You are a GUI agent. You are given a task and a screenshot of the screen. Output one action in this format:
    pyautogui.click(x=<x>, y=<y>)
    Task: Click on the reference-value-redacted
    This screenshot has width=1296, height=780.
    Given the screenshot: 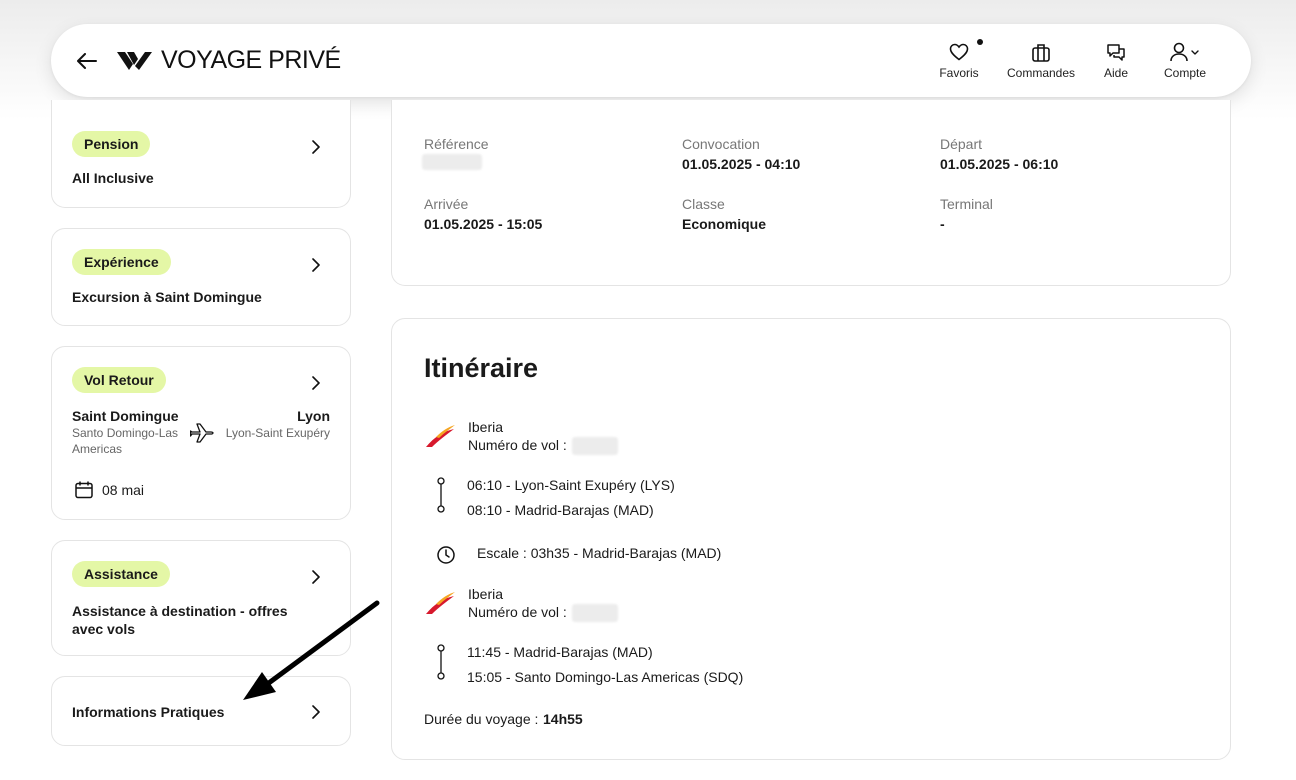 What is the action you would take?
    pyautogui.click(x=452, y=162)
    